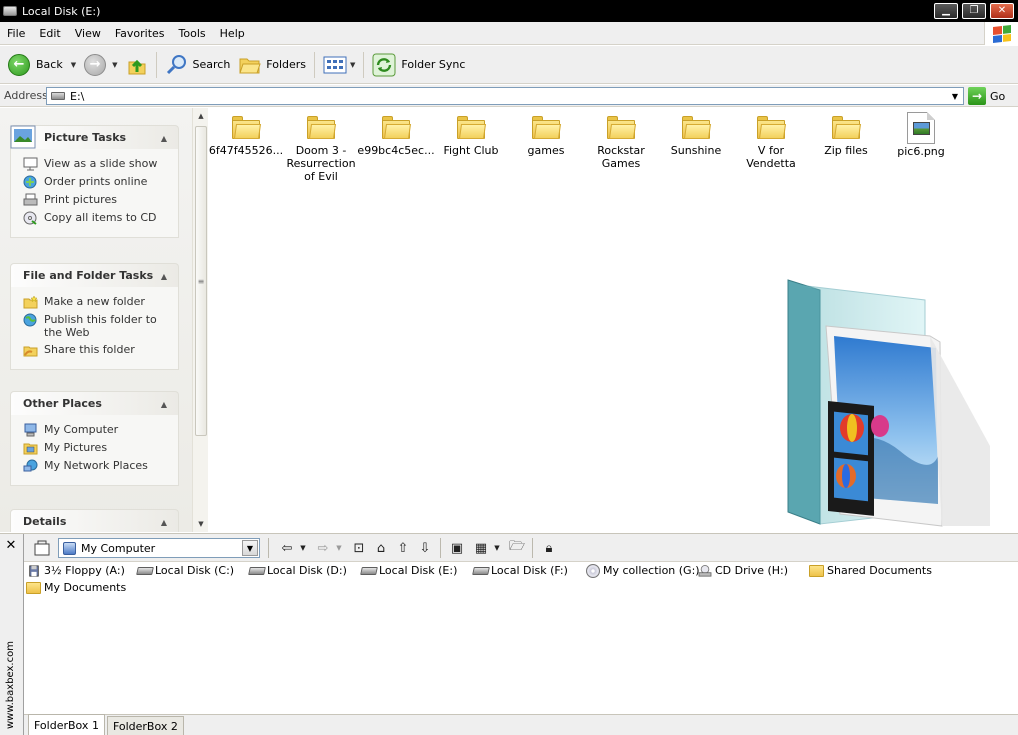  What do you see at coordinates (297, 570) in the screenshot?
I see `drive-item-d: Local Disk (D:)` at bounding box center [297, 570].